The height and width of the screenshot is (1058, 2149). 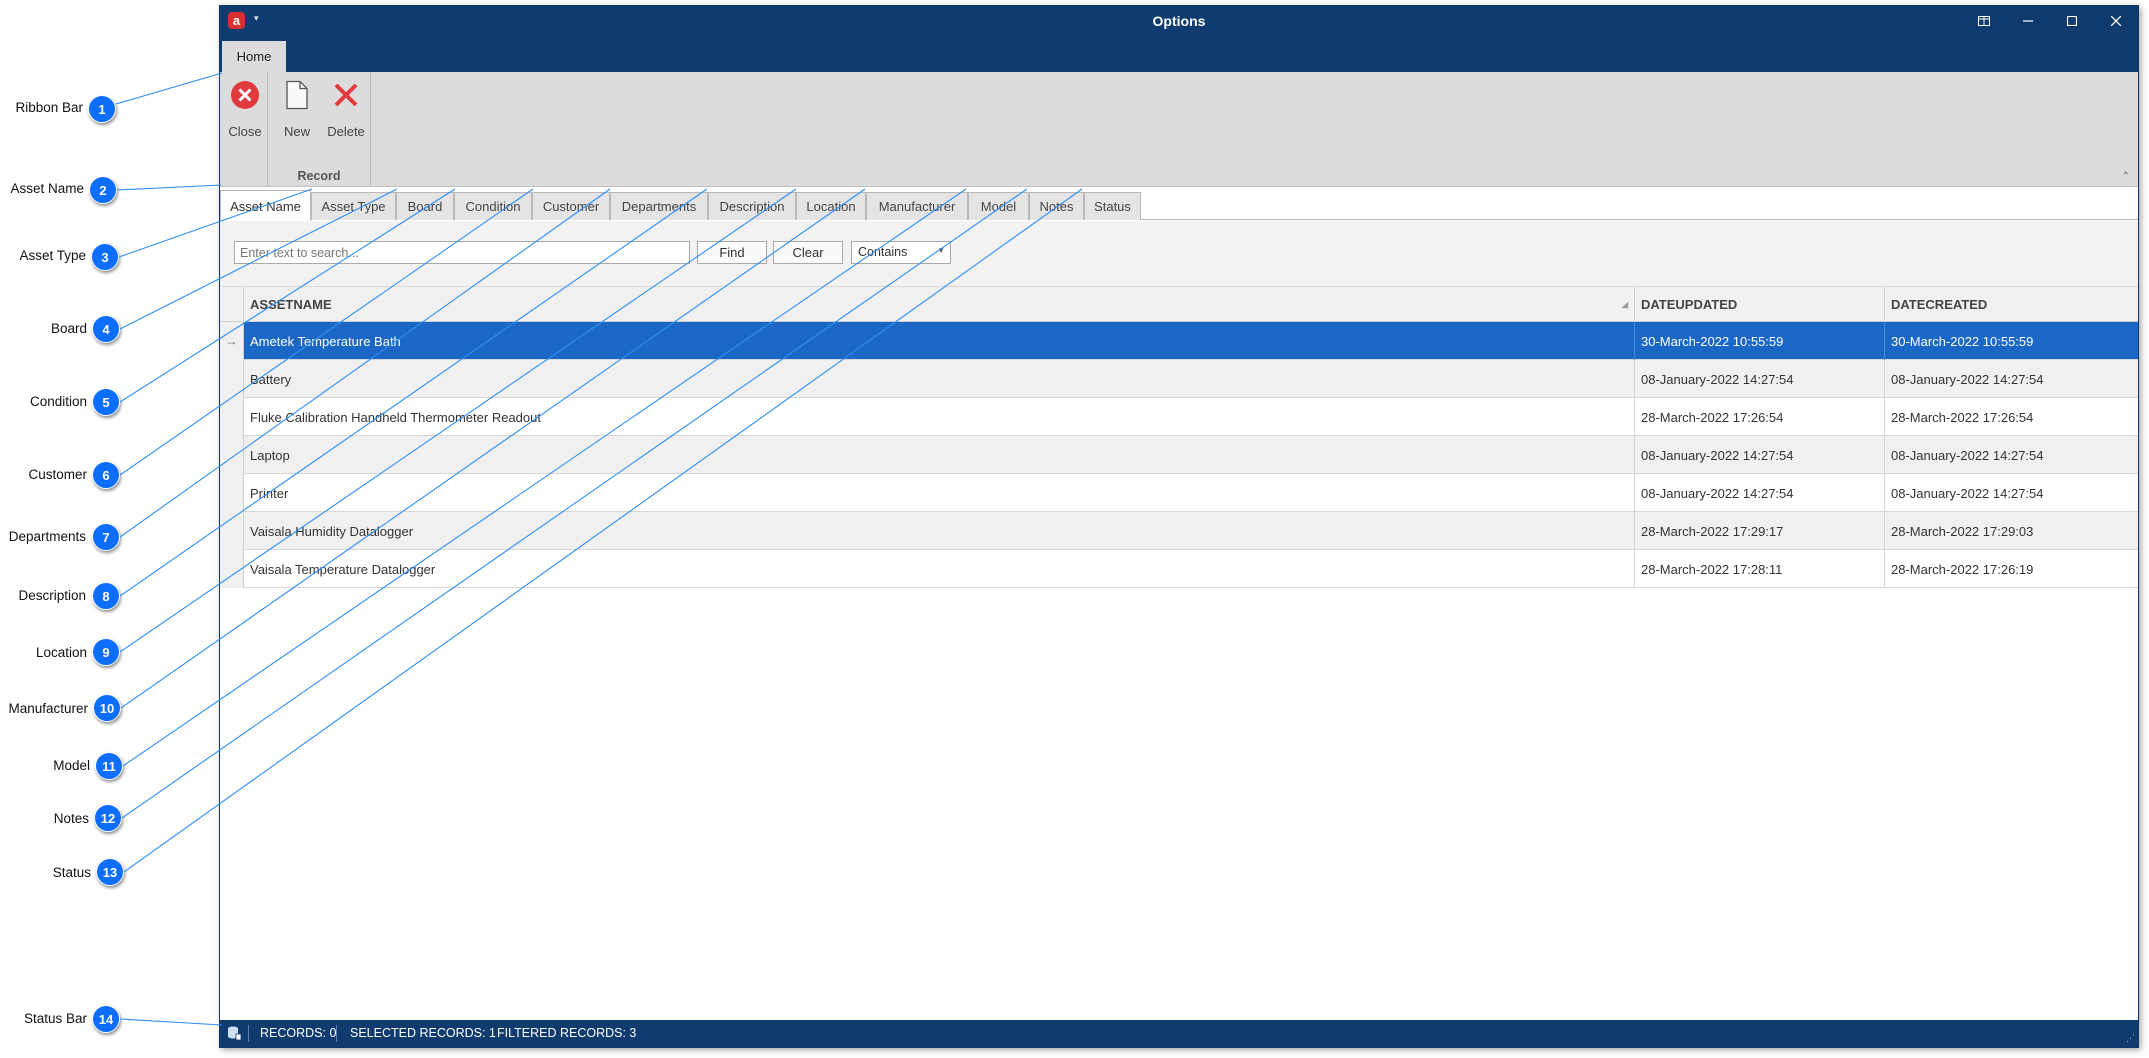 I want to click on status-selected-records: SELECTED RECORDS: 1, so click(x=423, y=1033).